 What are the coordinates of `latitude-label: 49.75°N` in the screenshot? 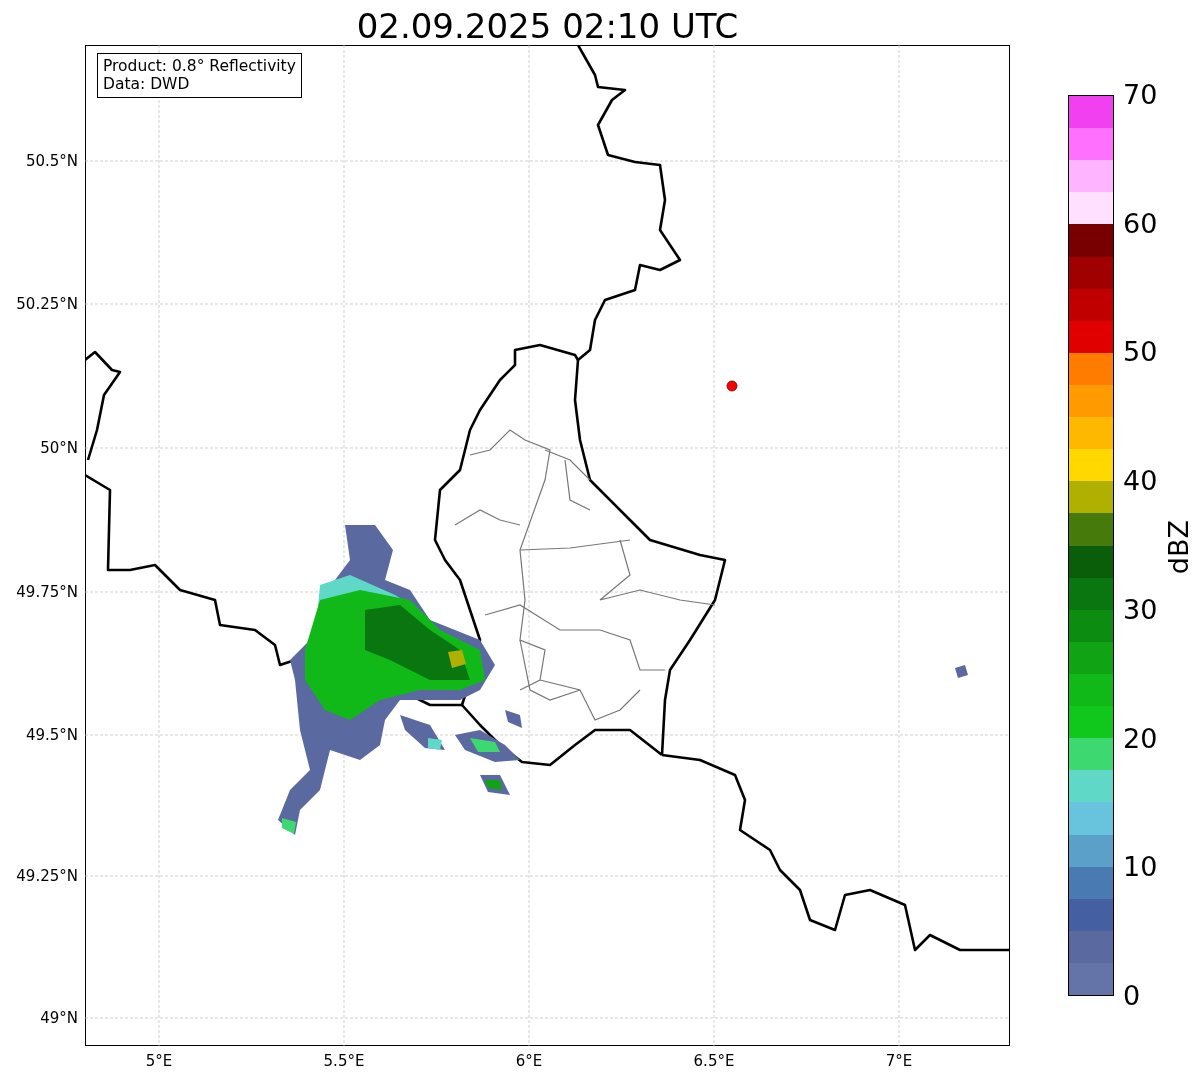 It's located at (47, 592).